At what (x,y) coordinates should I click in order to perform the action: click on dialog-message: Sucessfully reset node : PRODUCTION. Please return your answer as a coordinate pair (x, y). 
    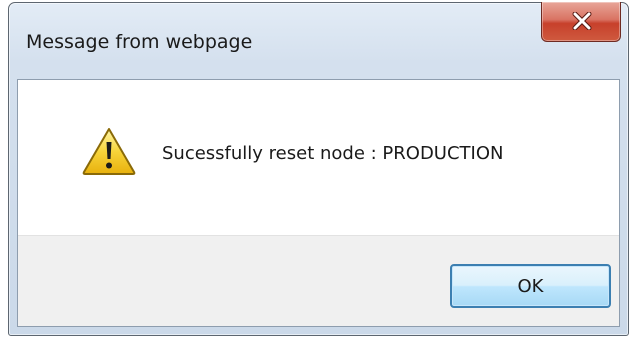
    Looking at the image, I should click on (333, 153).